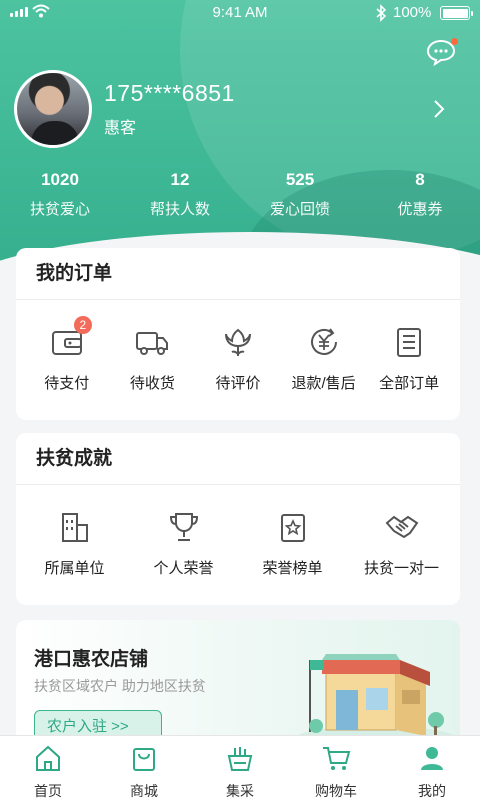 The height and width of the screenshot is (800, 480). I want to click on achievement-honor: 个人荣誉, so click(183, 531).